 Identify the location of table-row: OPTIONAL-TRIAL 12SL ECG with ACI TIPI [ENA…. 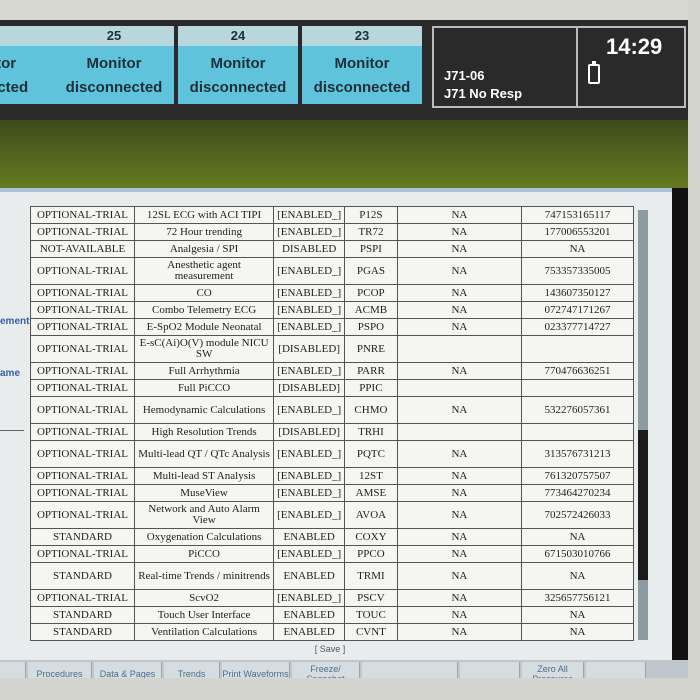
(332, 215).